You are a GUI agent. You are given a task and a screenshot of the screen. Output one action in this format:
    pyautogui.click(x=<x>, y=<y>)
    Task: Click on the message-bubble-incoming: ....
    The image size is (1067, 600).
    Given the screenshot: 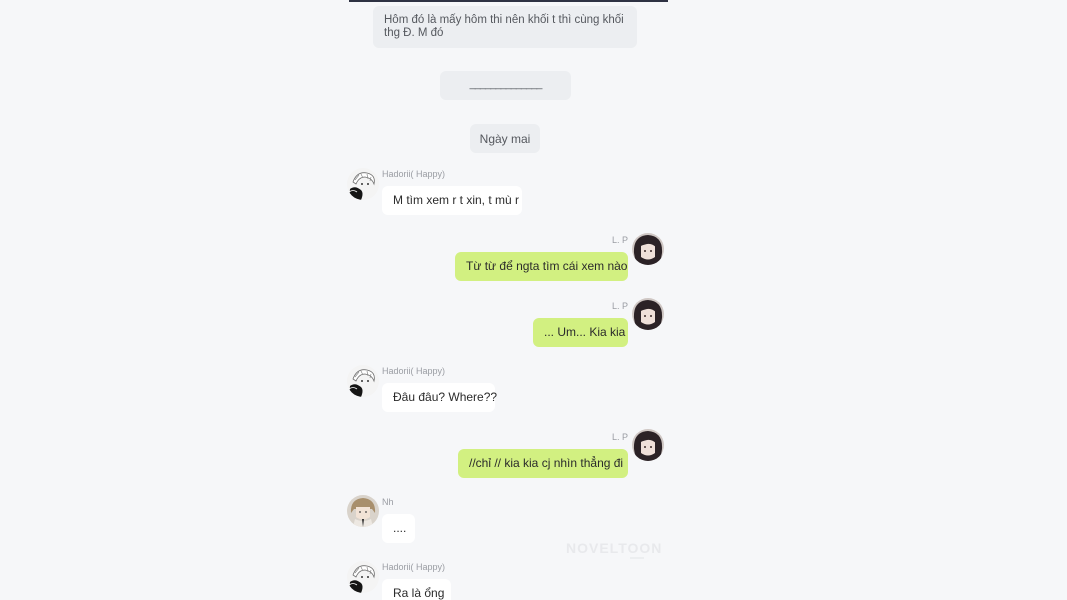 What is the action you would take?
    pyautogui.click(x=398, y=528)
    